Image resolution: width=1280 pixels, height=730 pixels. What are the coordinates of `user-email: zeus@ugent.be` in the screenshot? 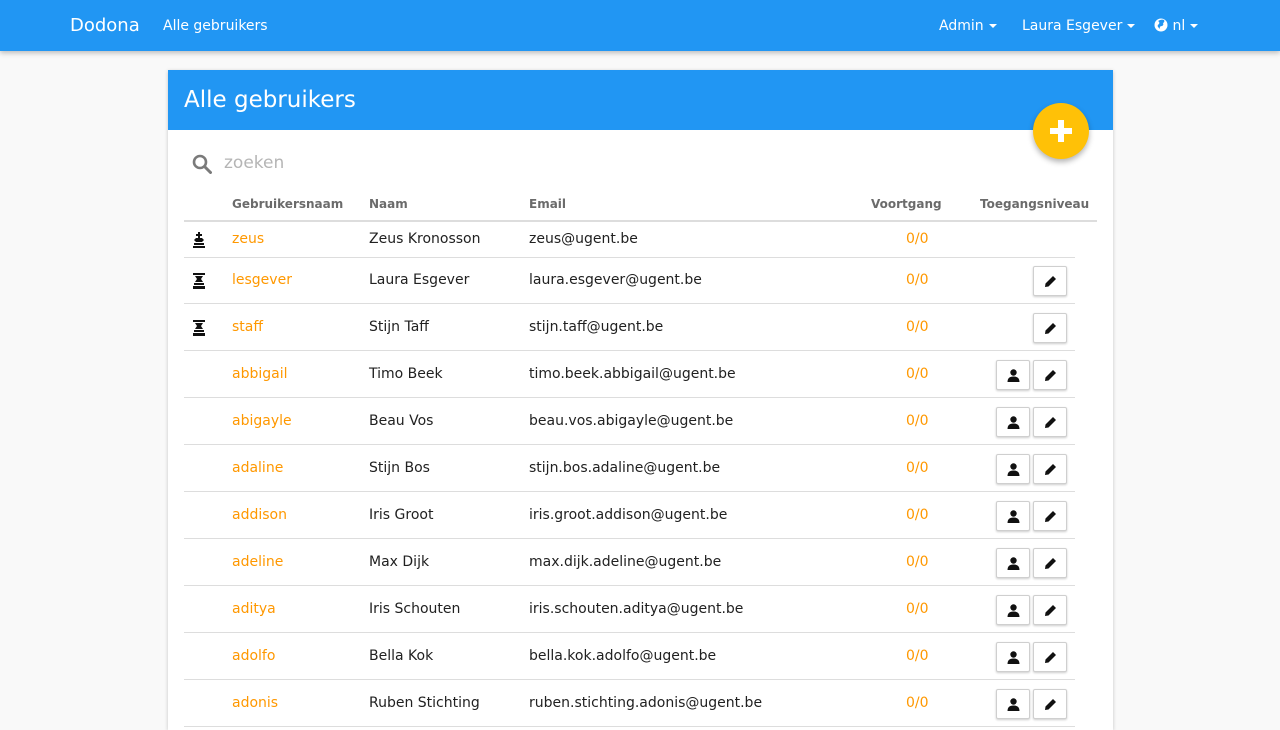 It's located at (583, 239).